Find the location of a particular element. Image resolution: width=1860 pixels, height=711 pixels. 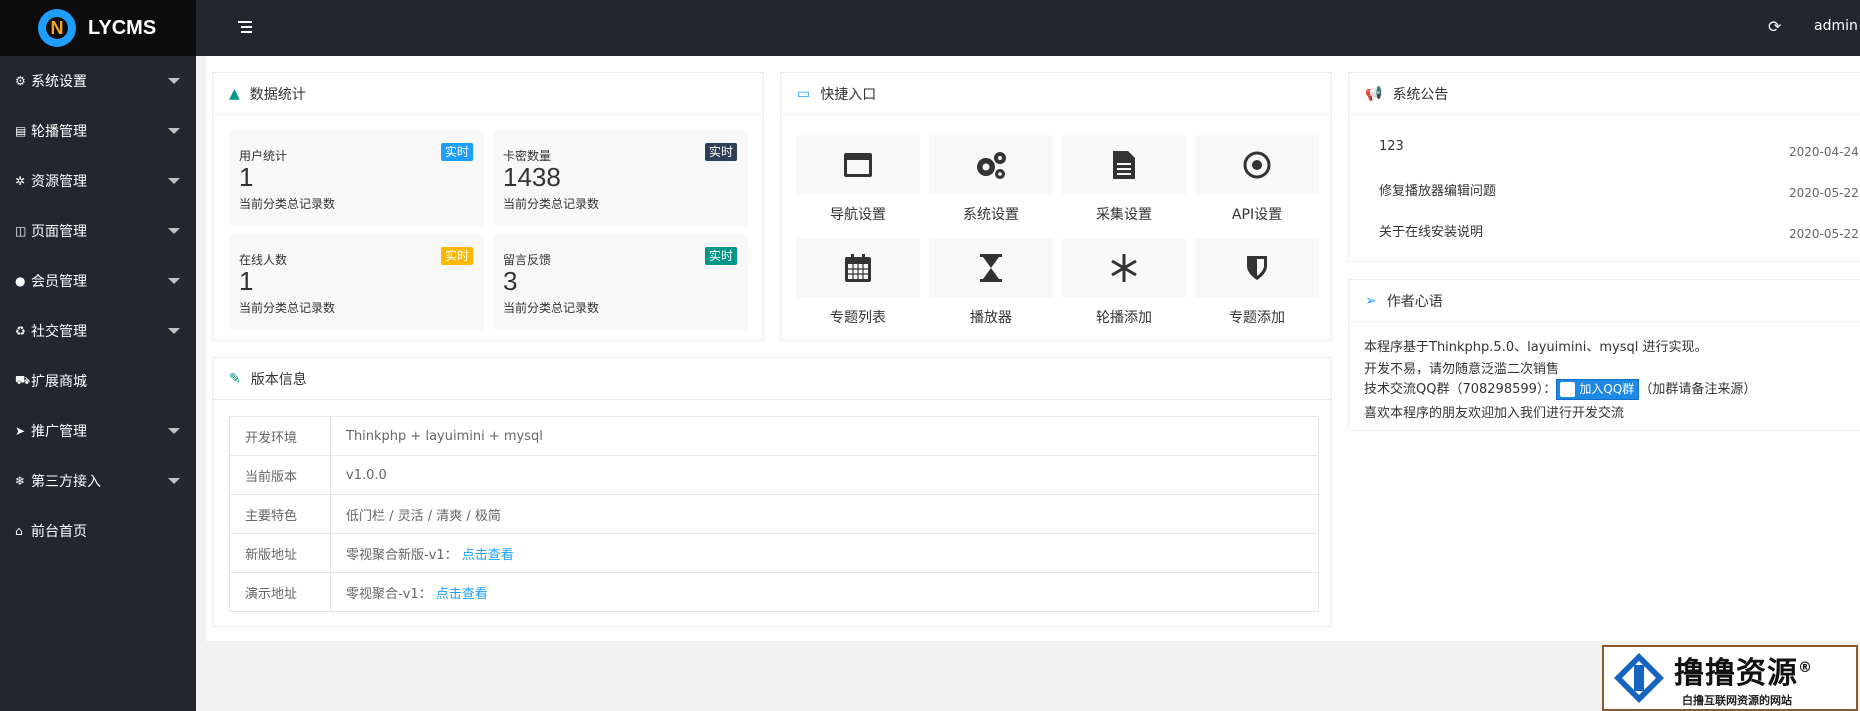

sidebar-item-label: 扩展商城 is located at coordinates (59, 382).